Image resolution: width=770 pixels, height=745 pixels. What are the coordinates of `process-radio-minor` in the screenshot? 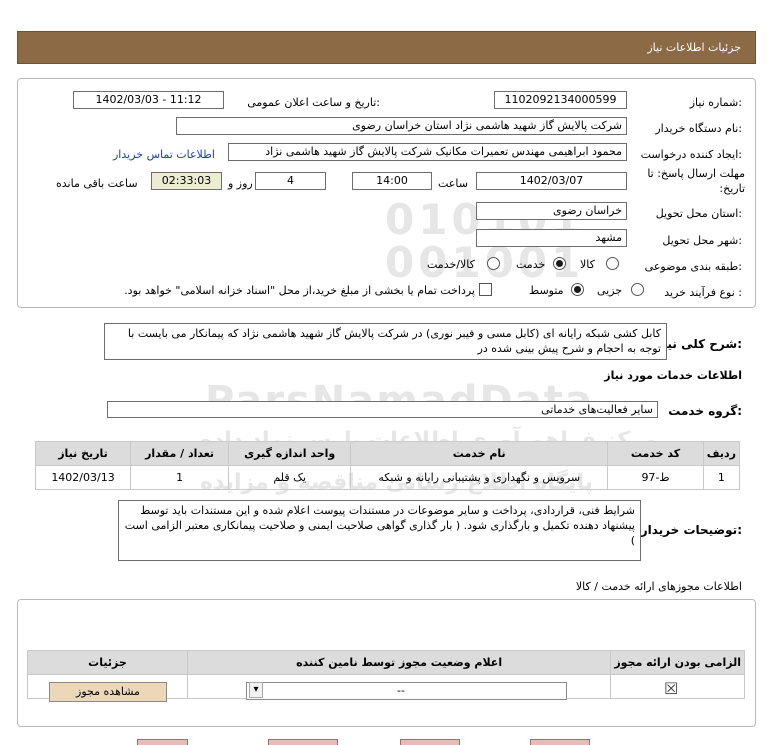 It's located at (637, 289).